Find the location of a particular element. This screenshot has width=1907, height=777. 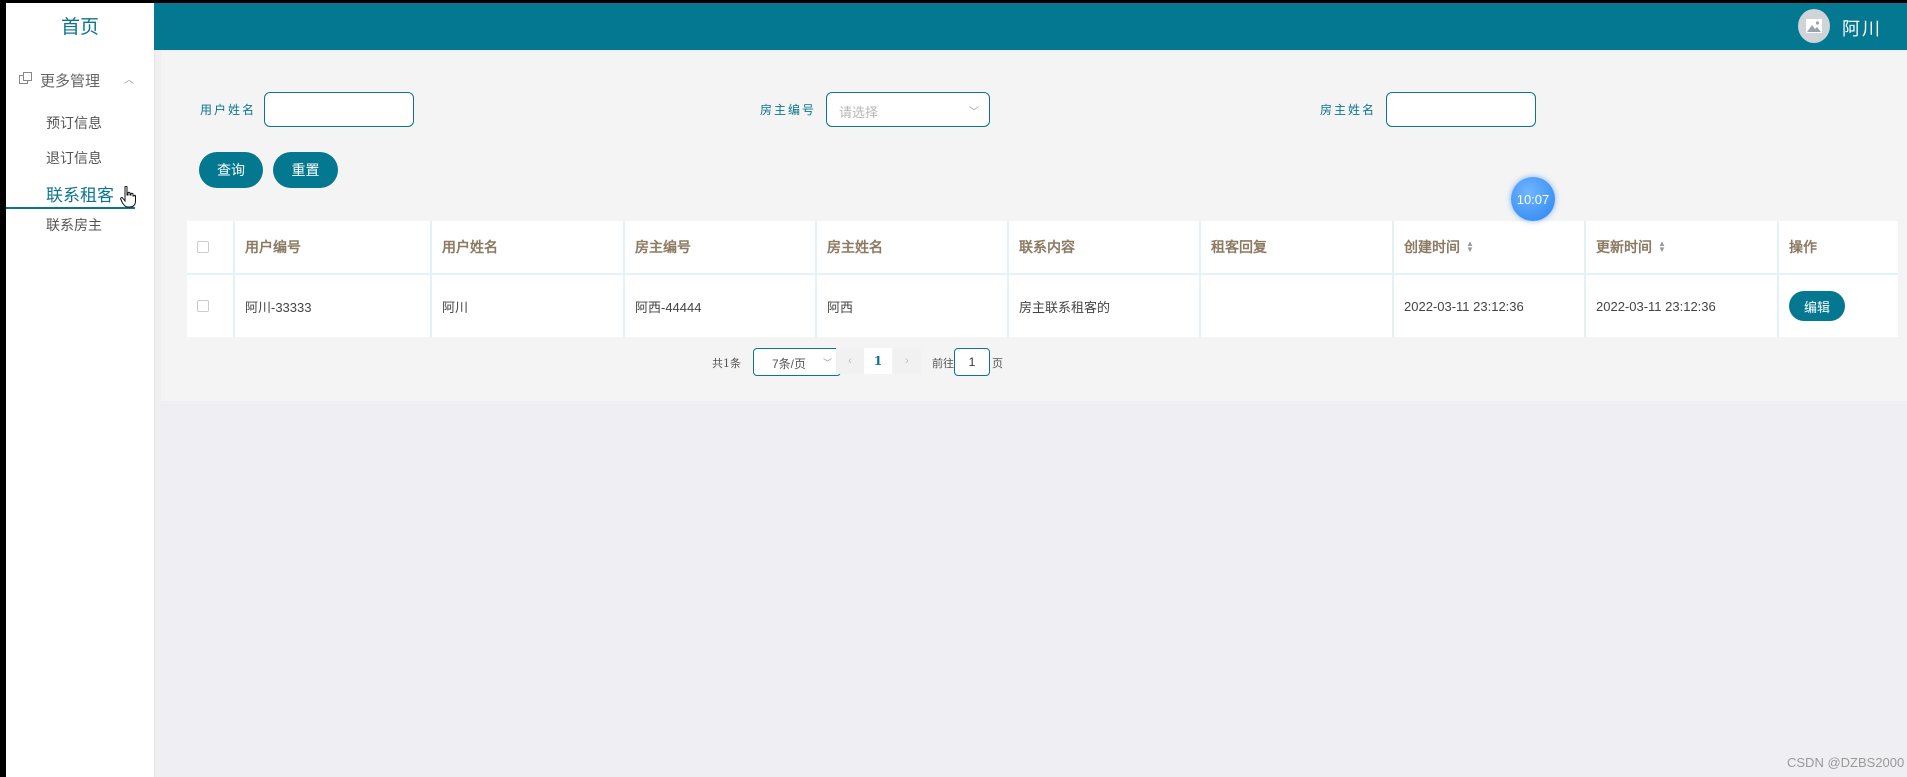

goto-prefix: 前往 is located at coordinates (943, 363).